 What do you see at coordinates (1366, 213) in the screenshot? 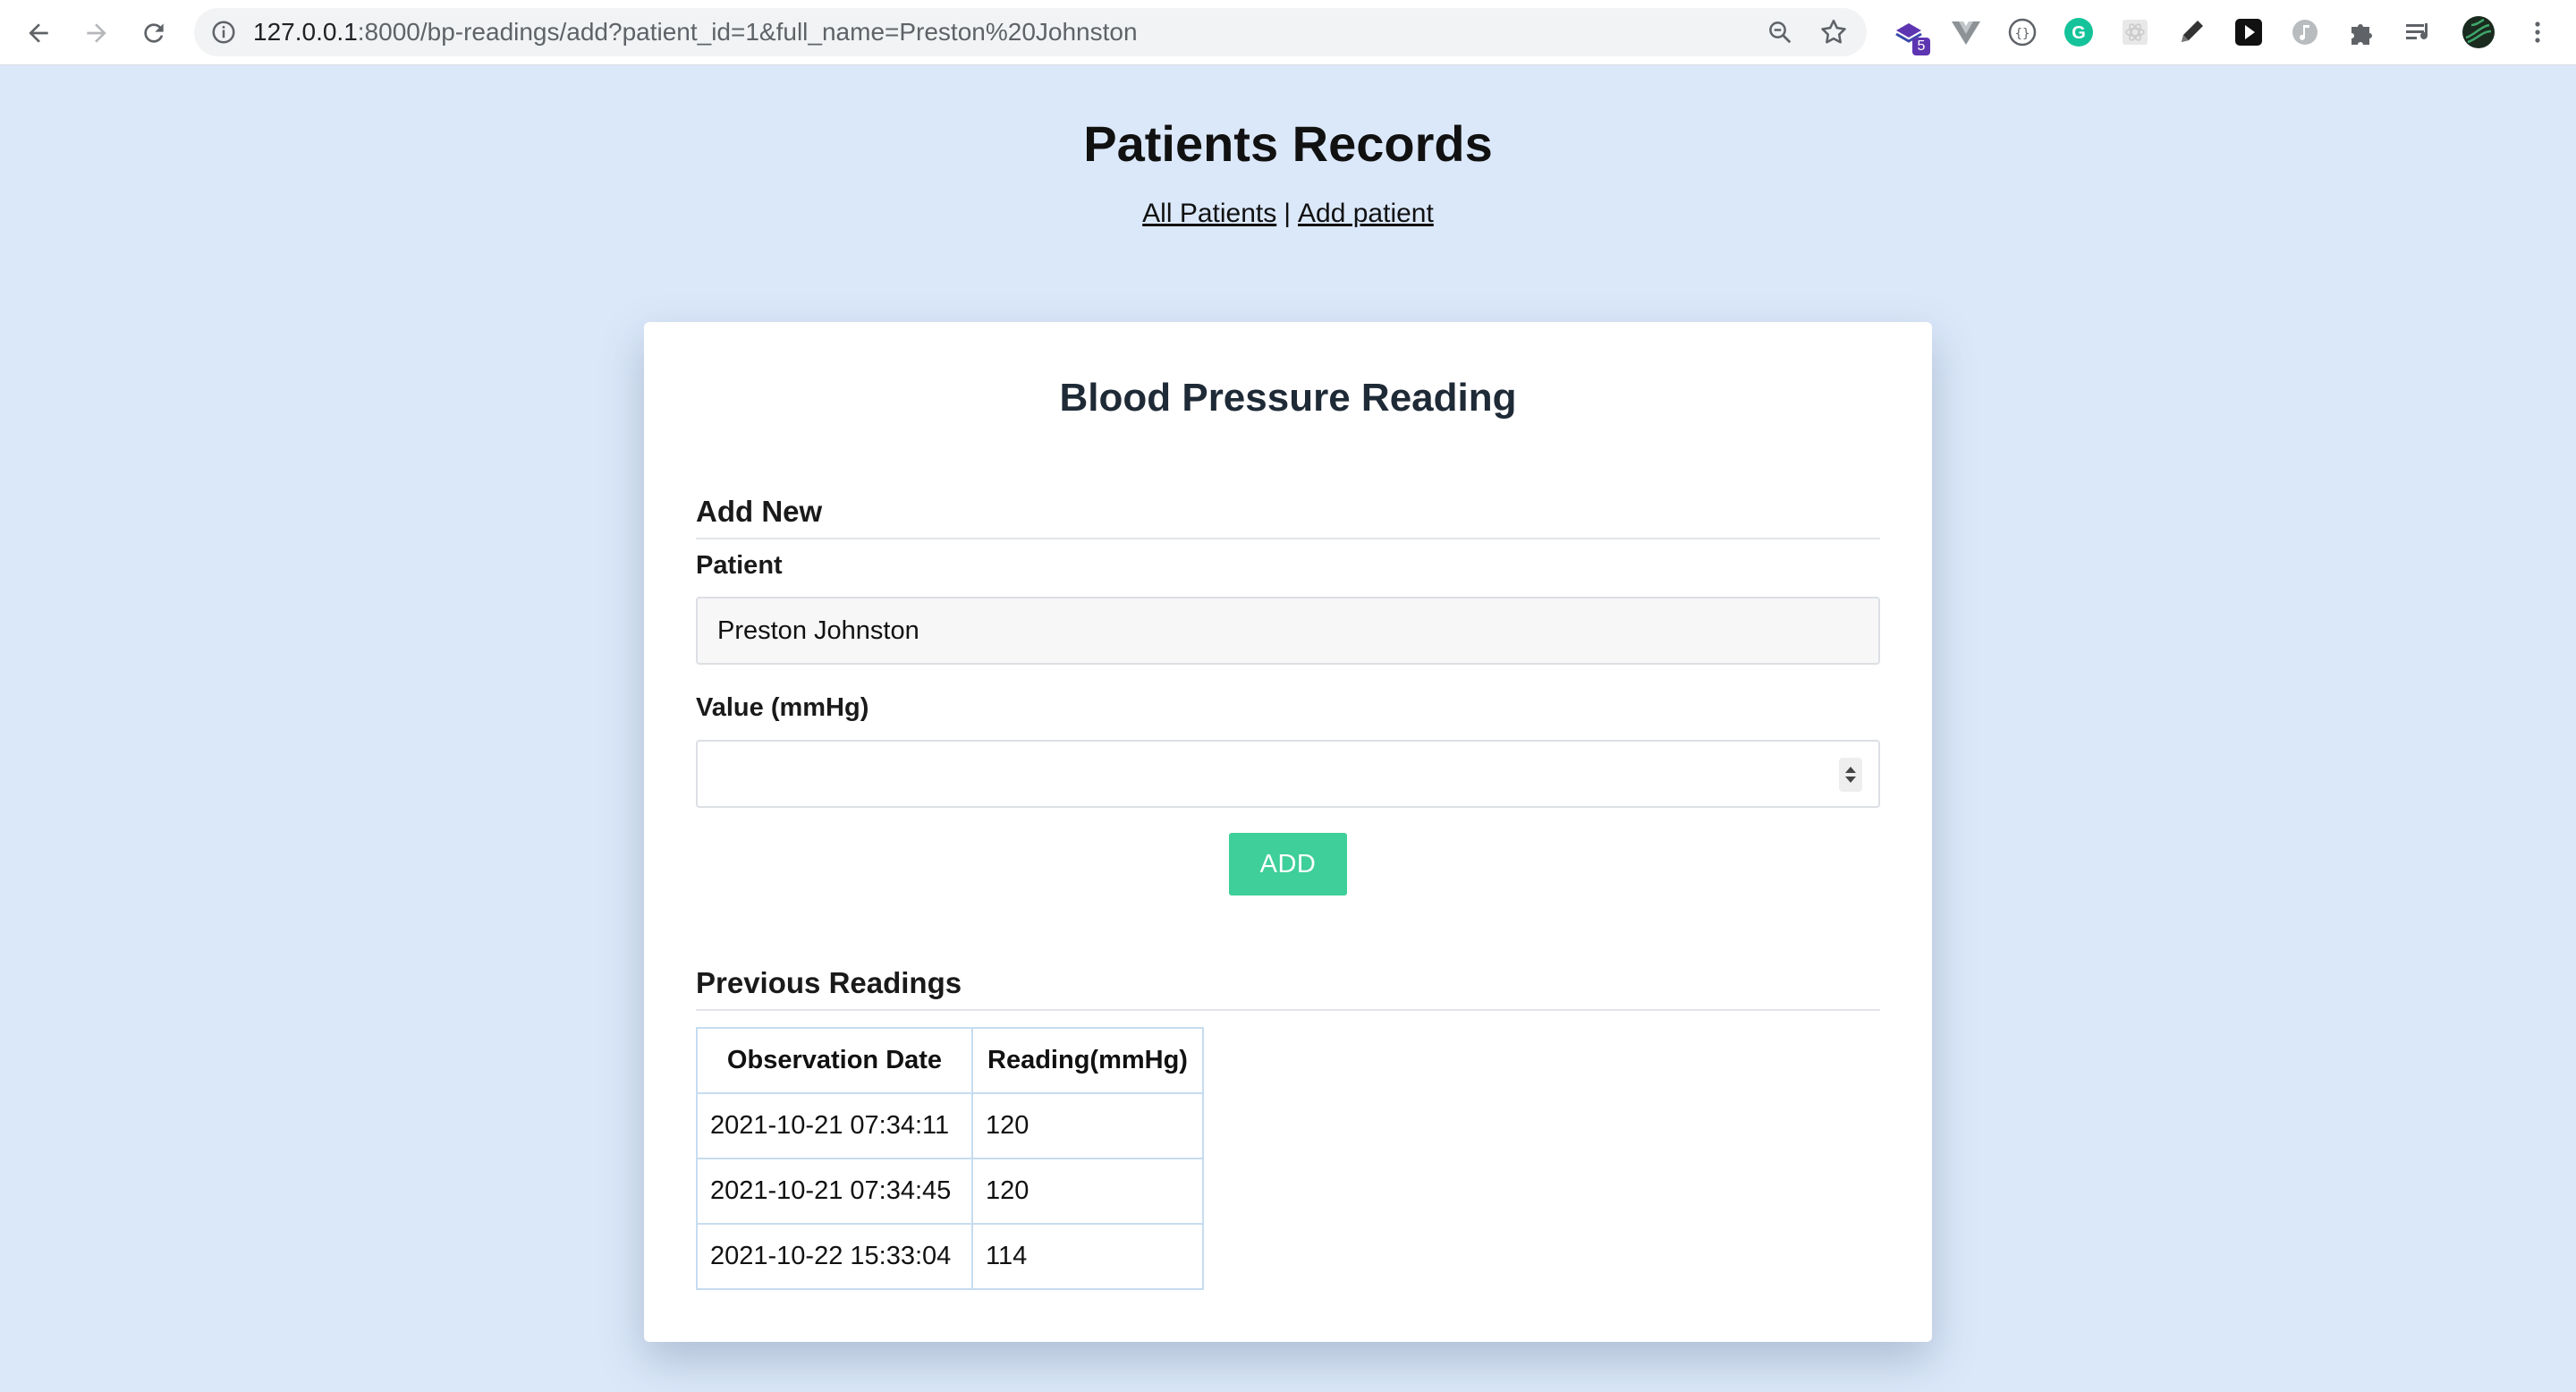
I see `add-patient-link: Add patient` at bounding box center [1366, 213].